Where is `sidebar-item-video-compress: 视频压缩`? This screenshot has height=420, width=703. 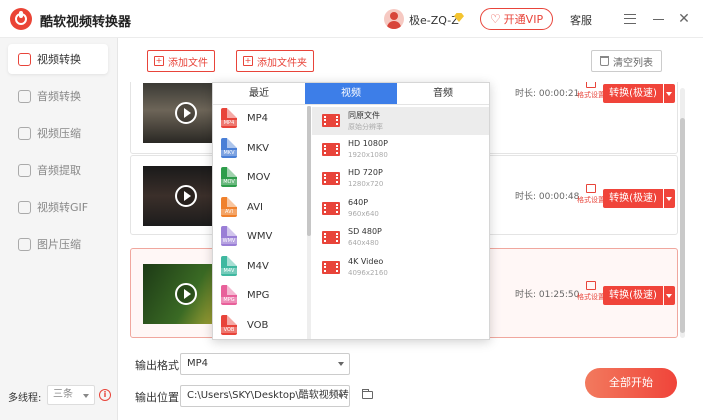
sidebar-item-video-compress: 视频压缩 is located at coordinates (58, 133).